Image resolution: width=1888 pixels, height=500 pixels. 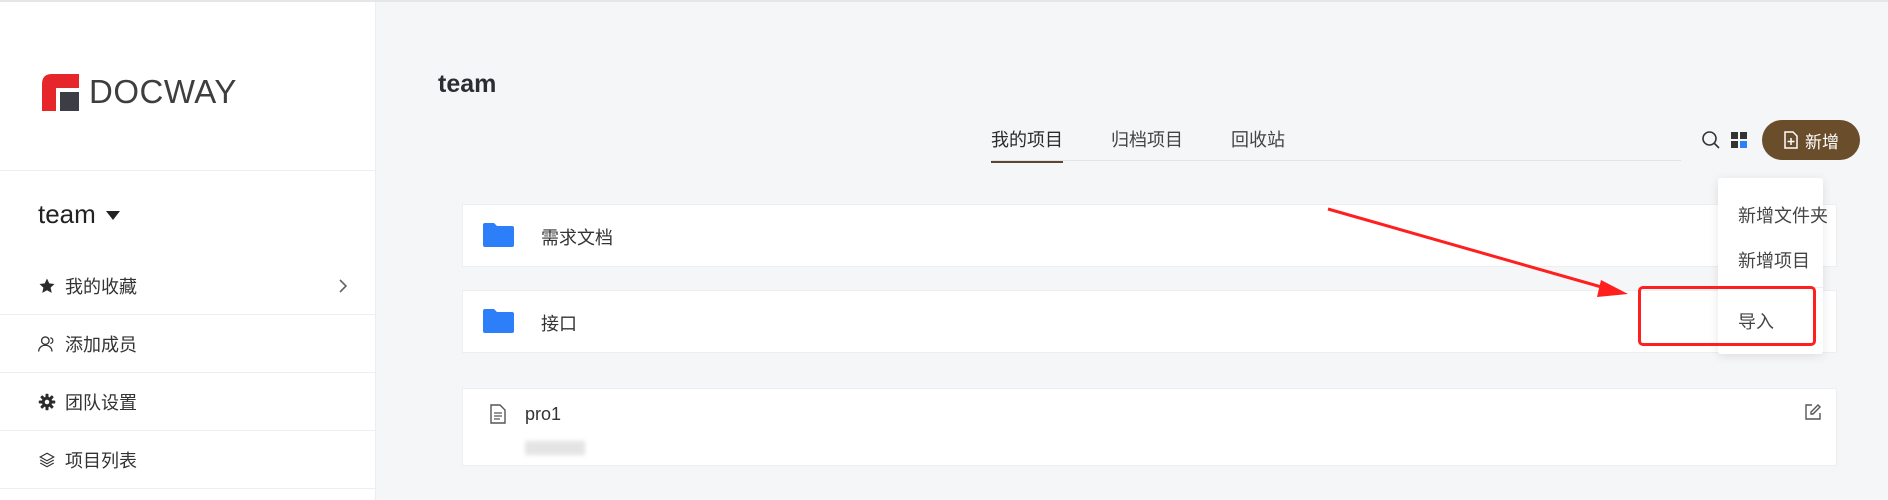 What do you see at coordinates (60, 92) in the screenshot?
I see `docway-logo-icon` at bounding box center [60, 92].